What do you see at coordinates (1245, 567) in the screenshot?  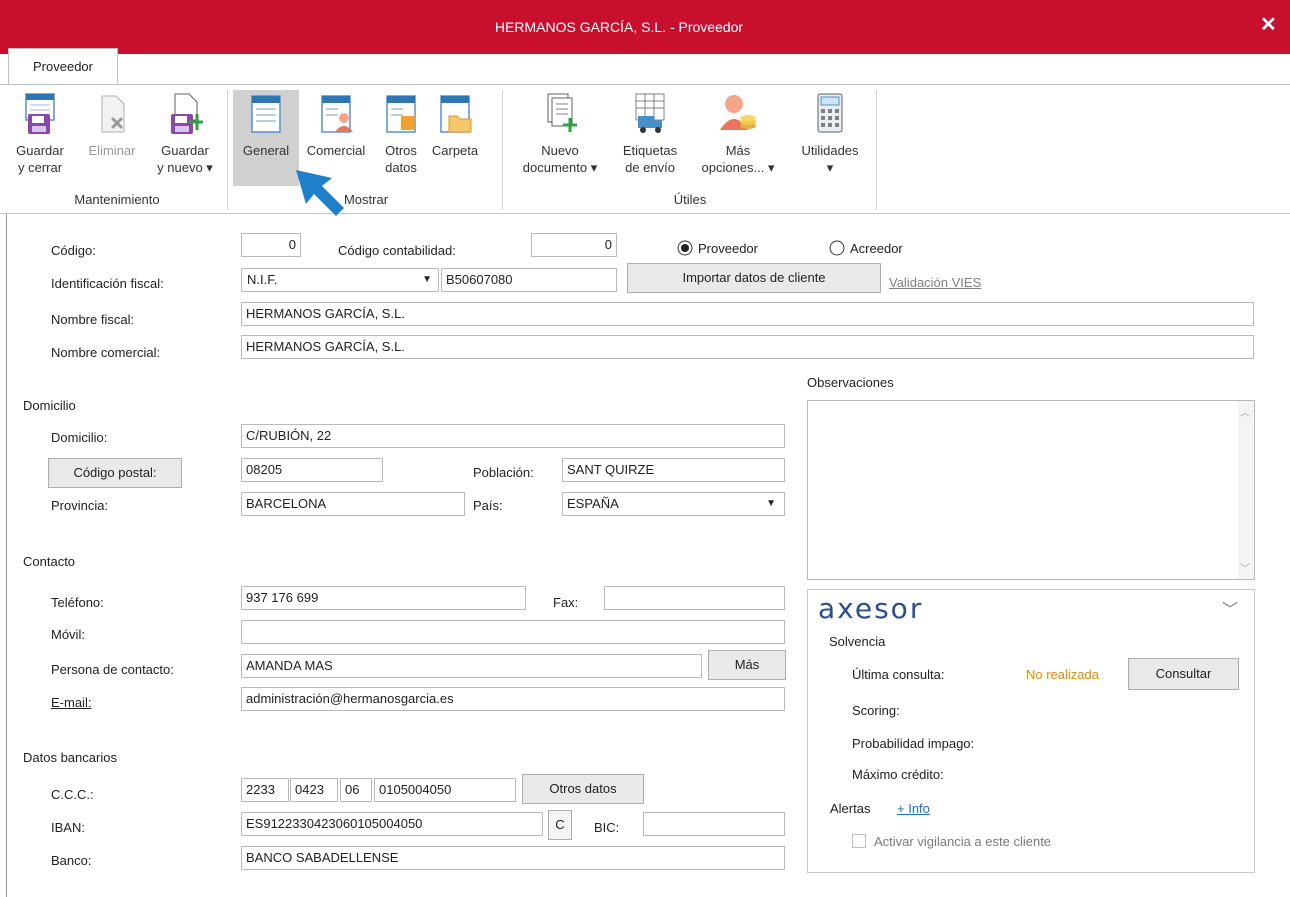 I see `scroll-down-icon: ﹀` at bounding box center [1245, 567].